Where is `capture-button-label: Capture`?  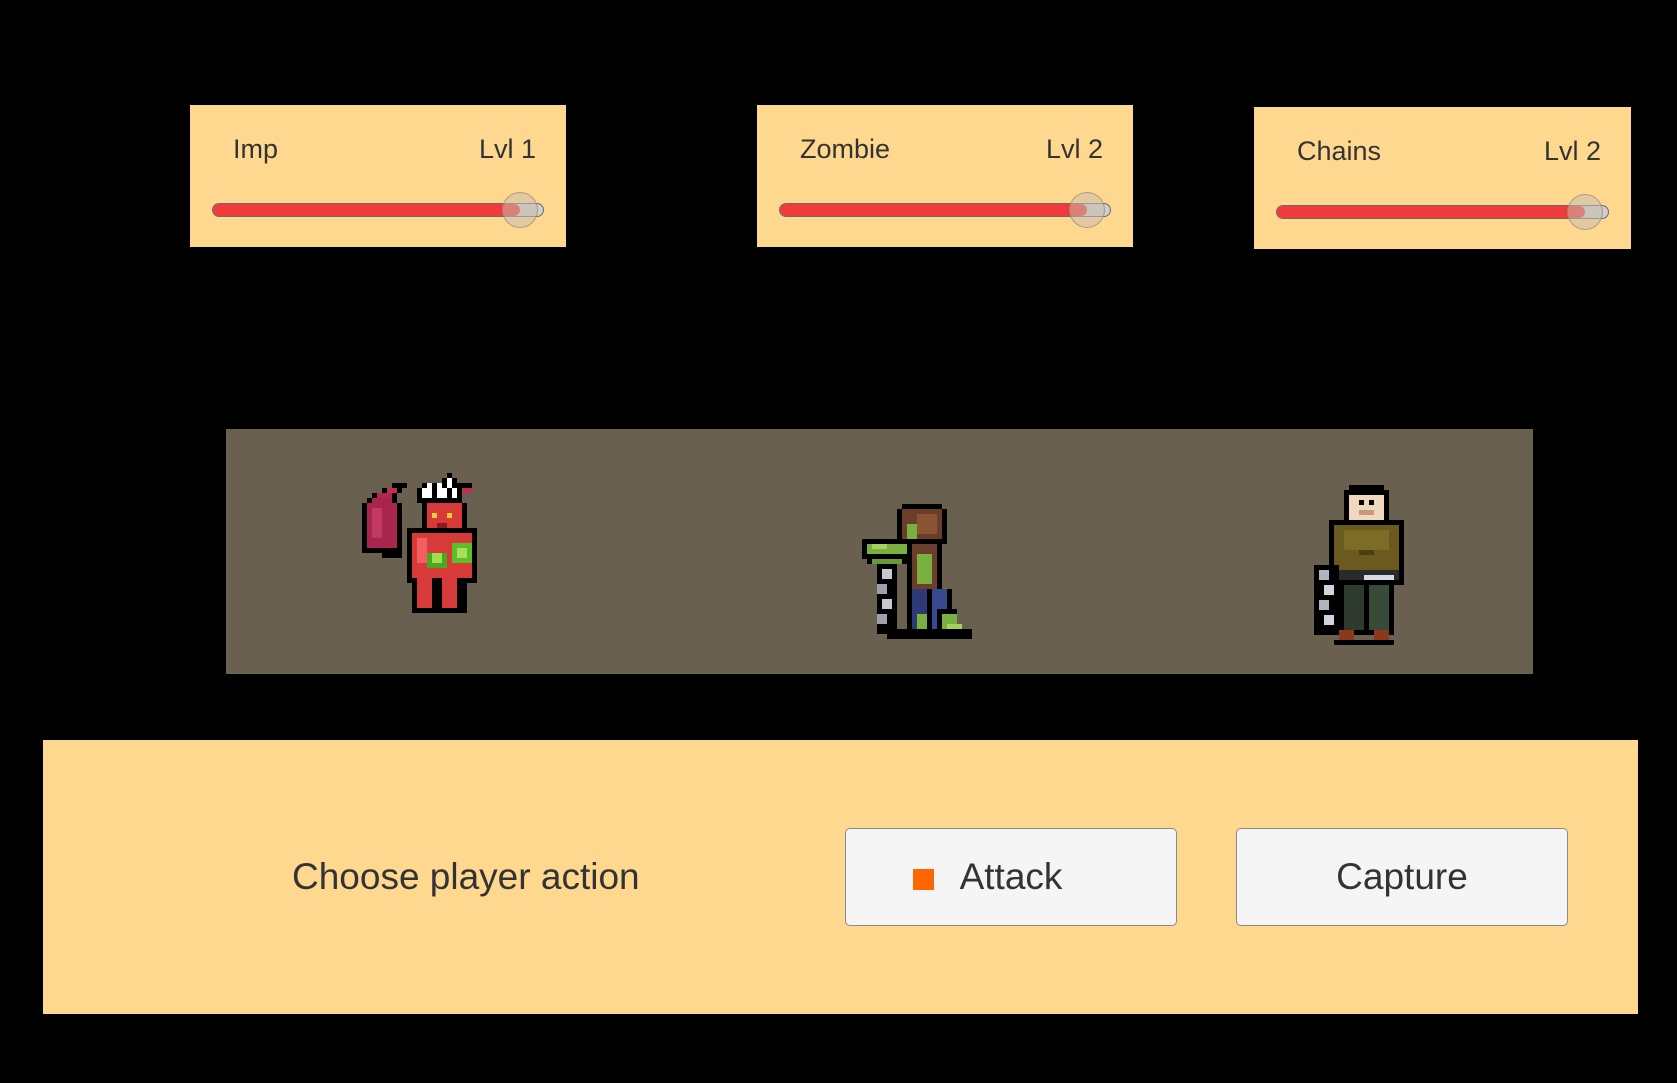
capture-button-label: Capture is located at coordinates (1402, 876).